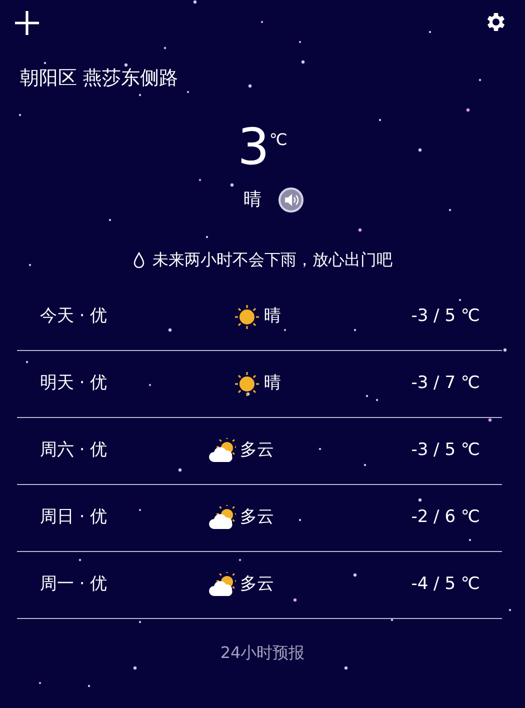 The height and width of the screenshot is (708, 525). Describe the element at coordinates (278, 140) in the screenshot. I see `unit-text: ℃` at that location.